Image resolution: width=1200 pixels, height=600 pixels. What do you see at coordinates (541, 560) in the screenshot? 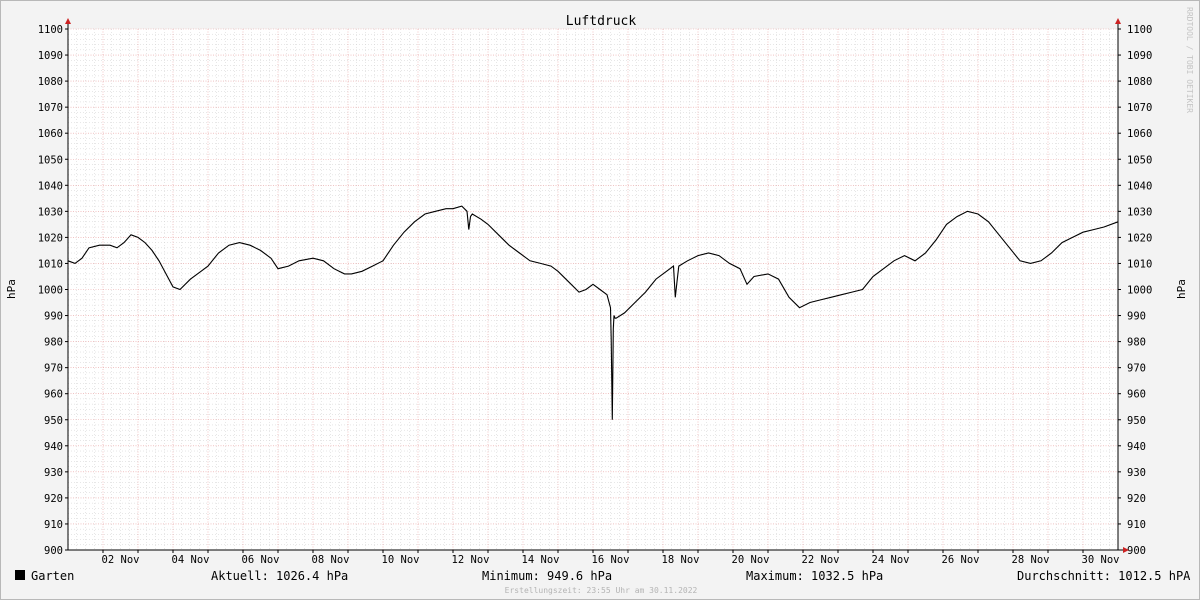
I see `x-tick-label: 14 Nov` at bounding box center [541, 560].